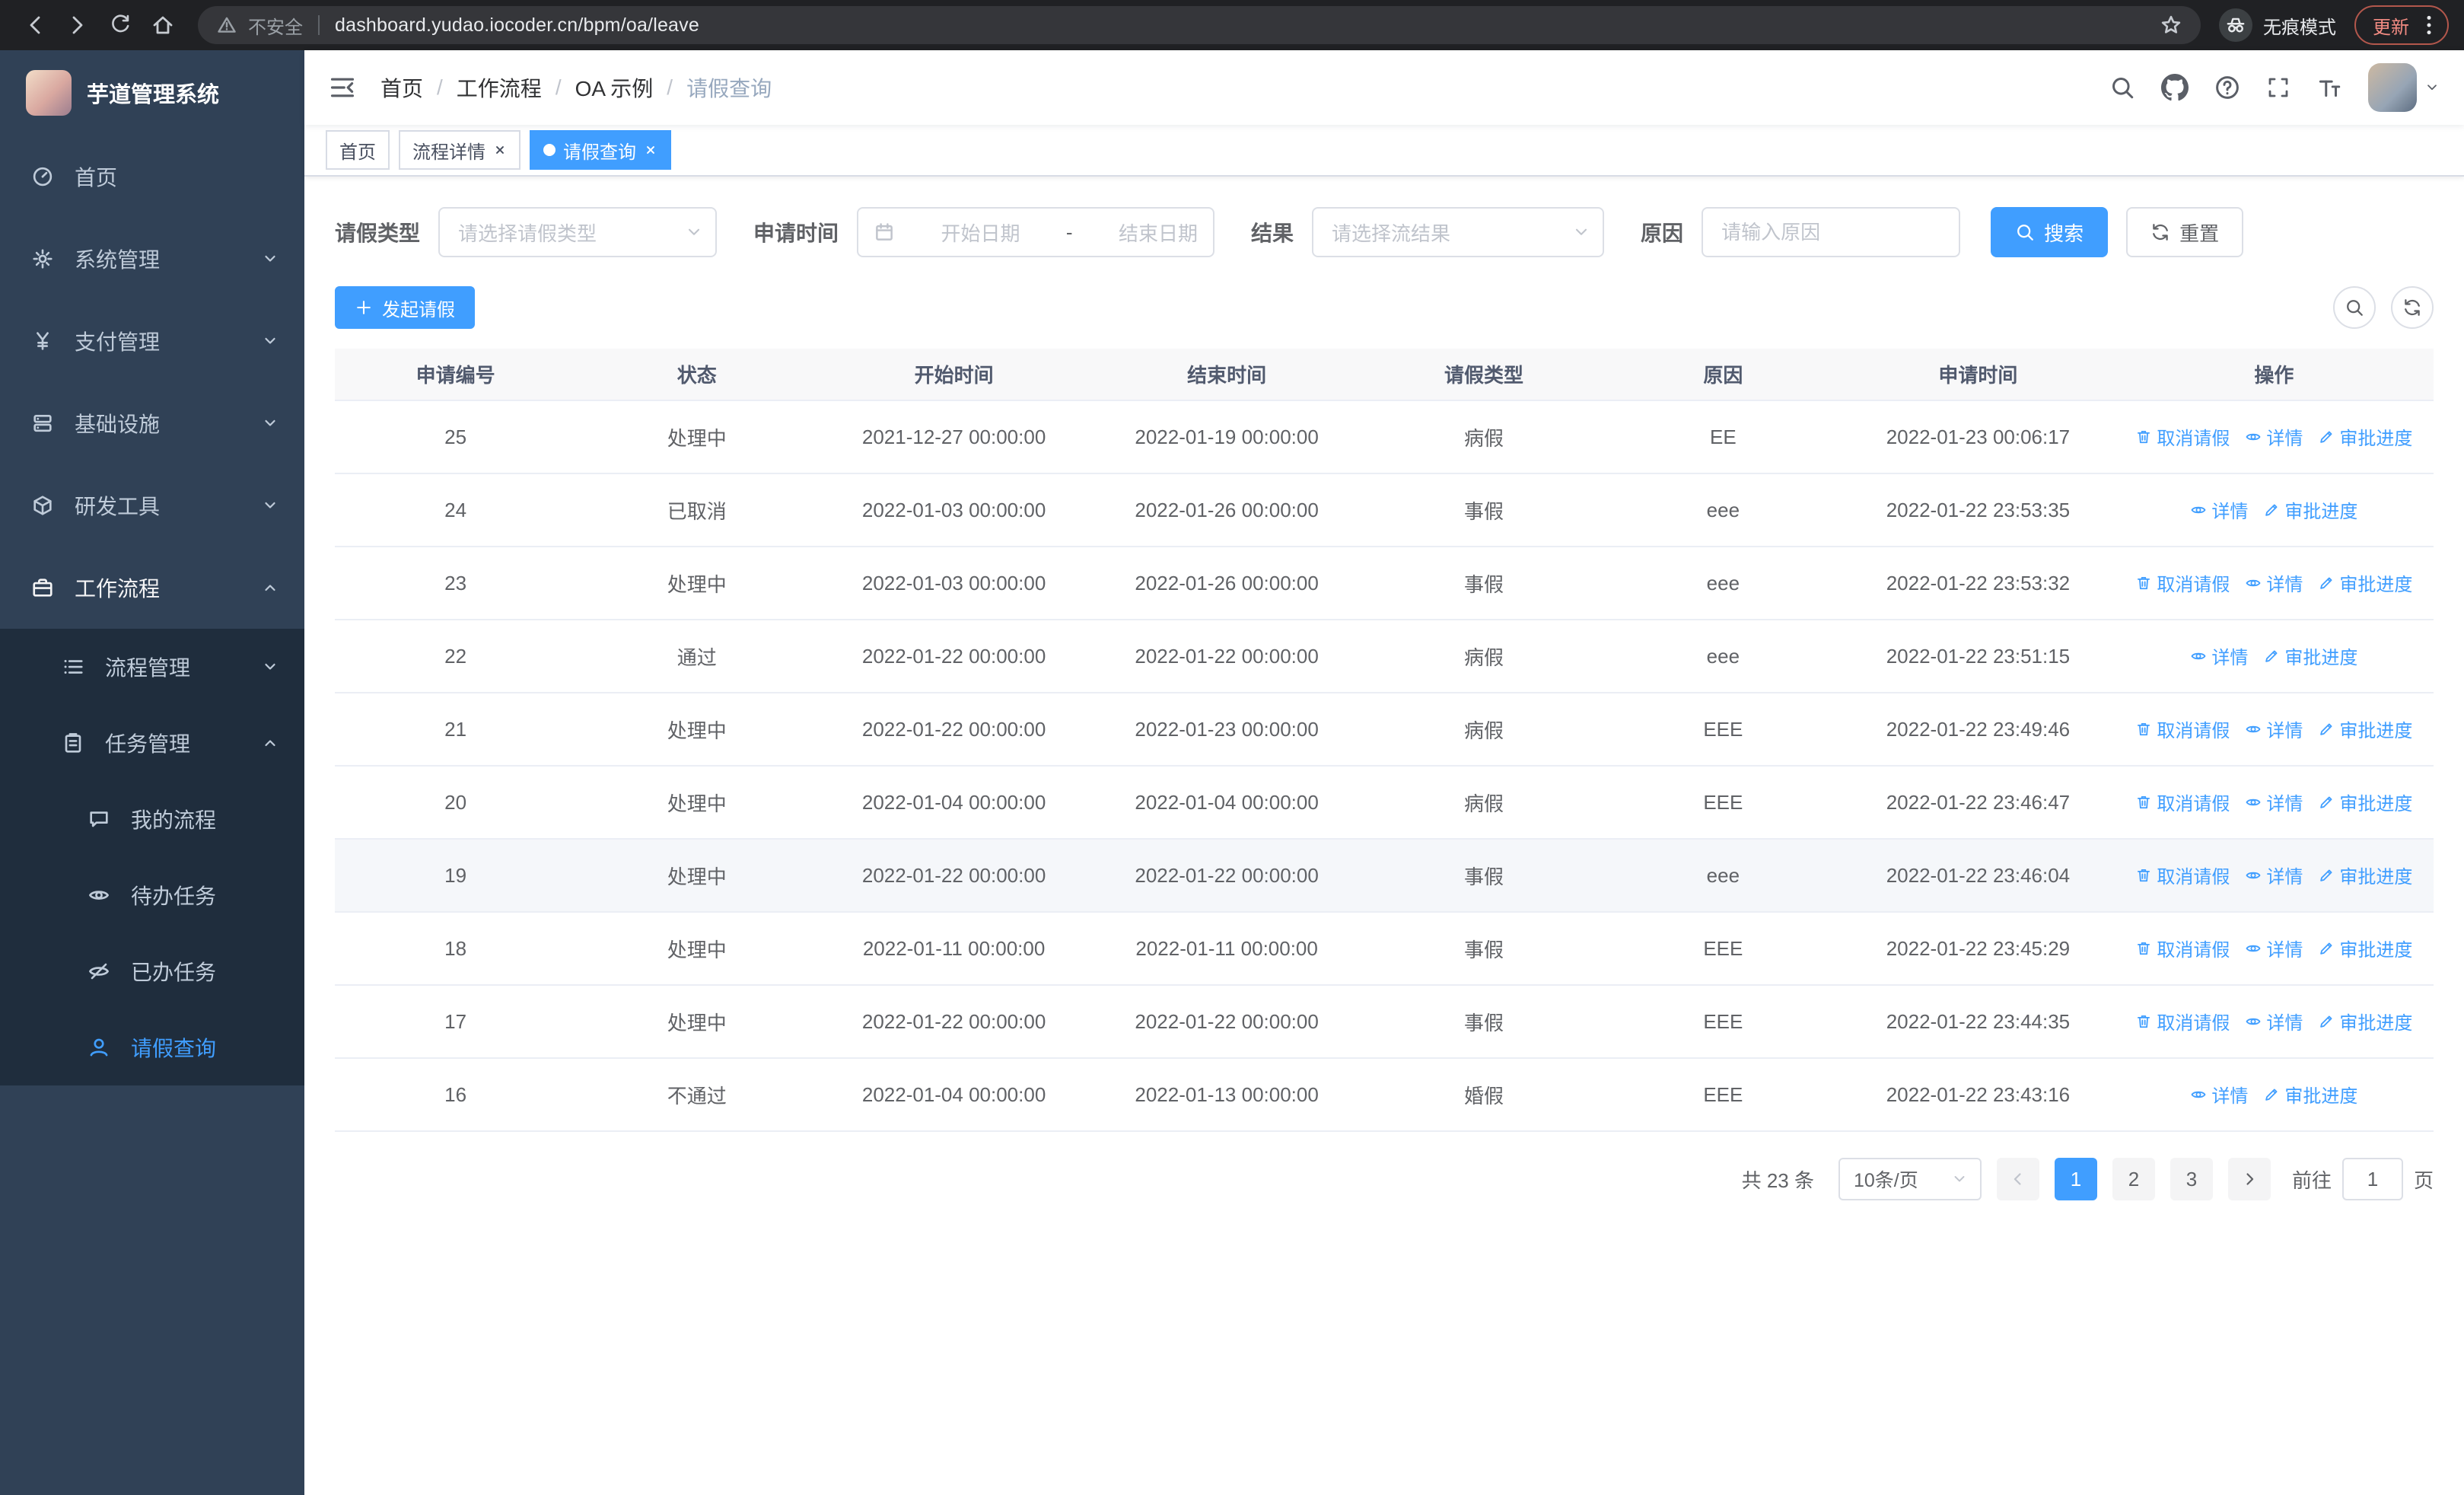 The height and width of the screenshot is (1495, 2464). I want to click on refresh-icon, so click(2412, 308).